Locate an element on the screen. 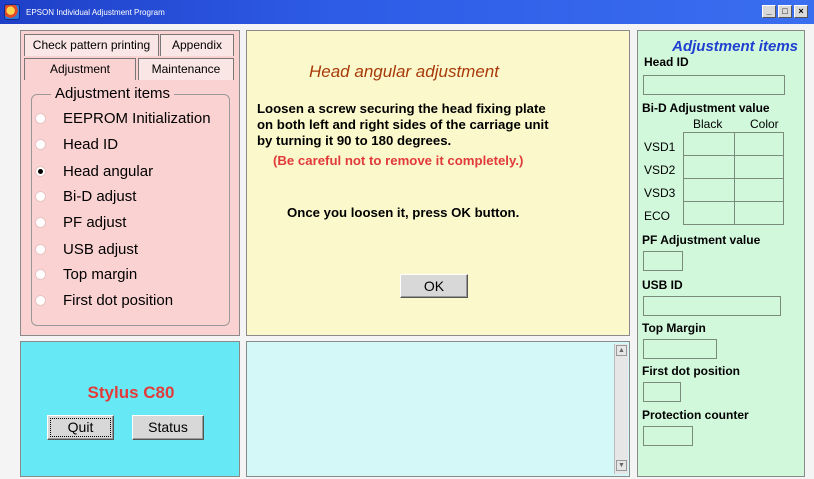 The width and height of the screenshot is (814, 479). option-head-angular: Head angular is located at coordinates (94, 171).